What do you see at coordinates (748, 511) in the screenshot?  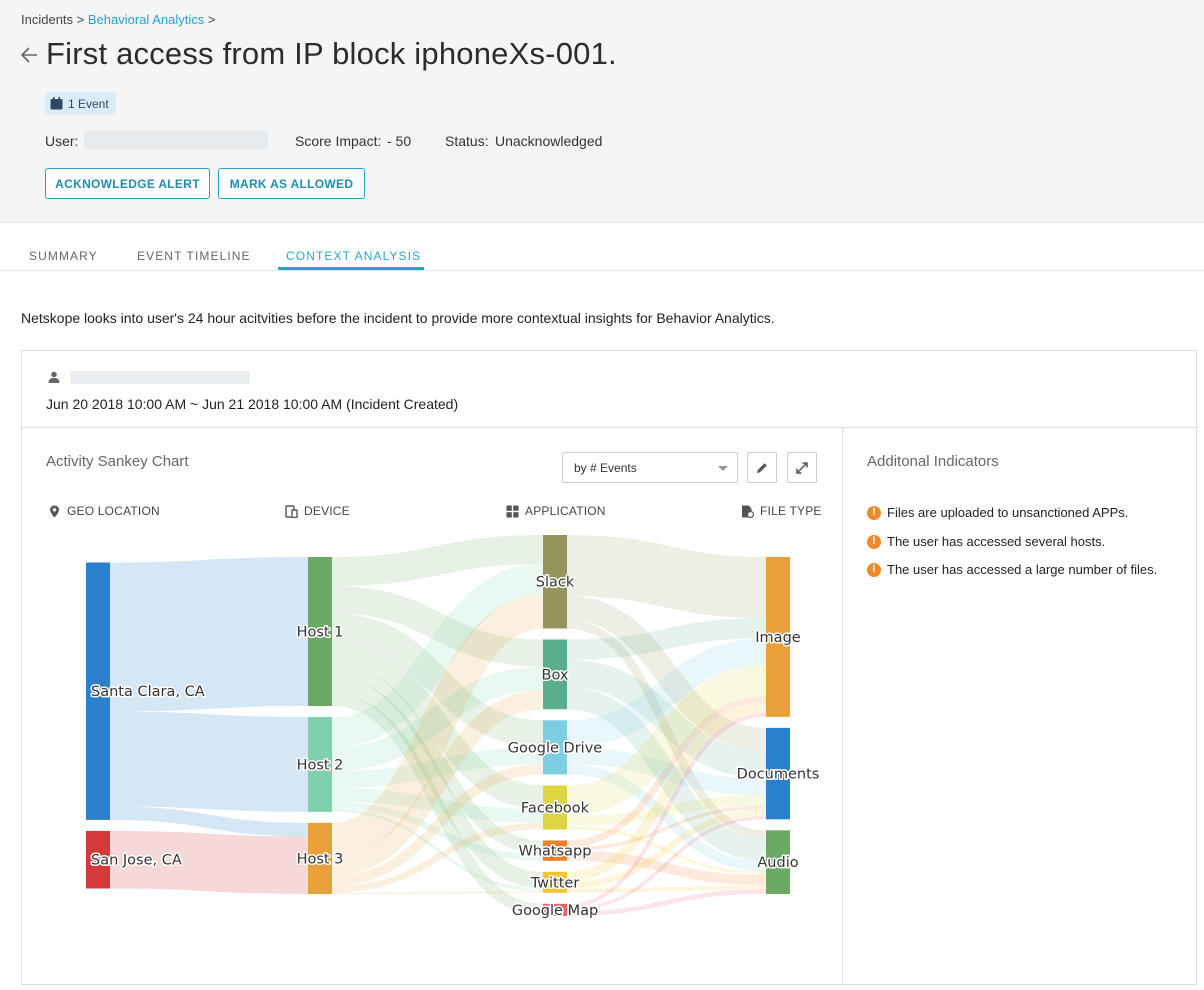 I see `file-type-icon` at bounding box center [748, 511].